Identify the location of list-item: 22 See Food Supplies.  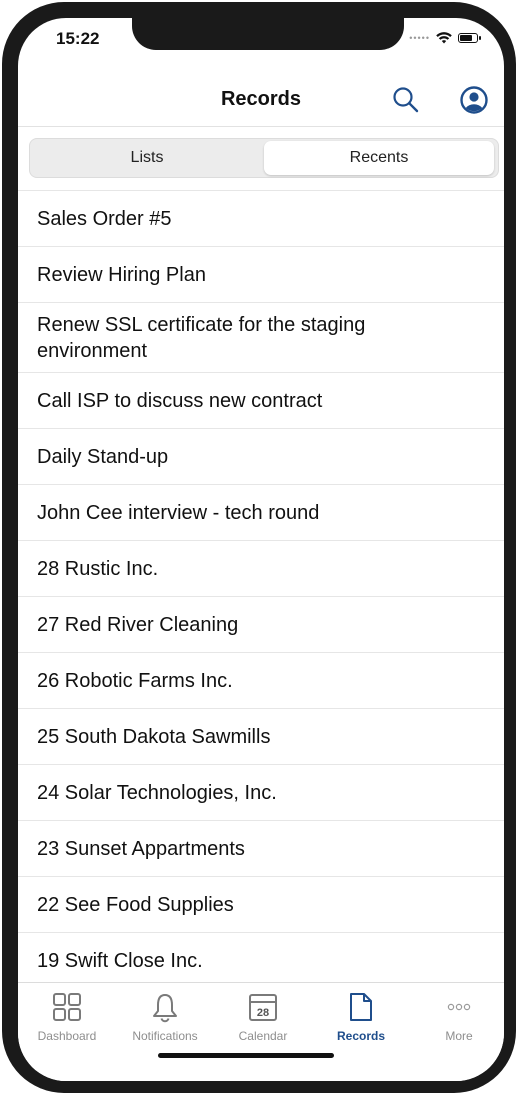
(261, 905).